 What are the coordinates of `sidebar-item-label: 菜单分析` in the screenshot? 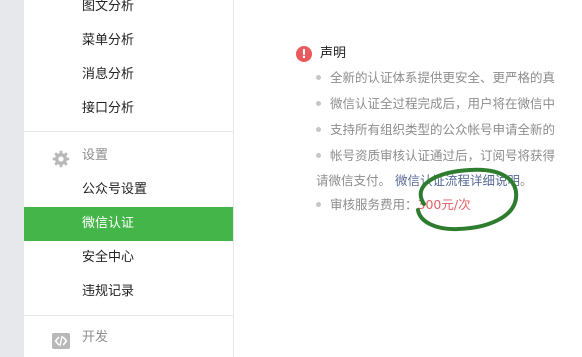 It's located at (108, 40).